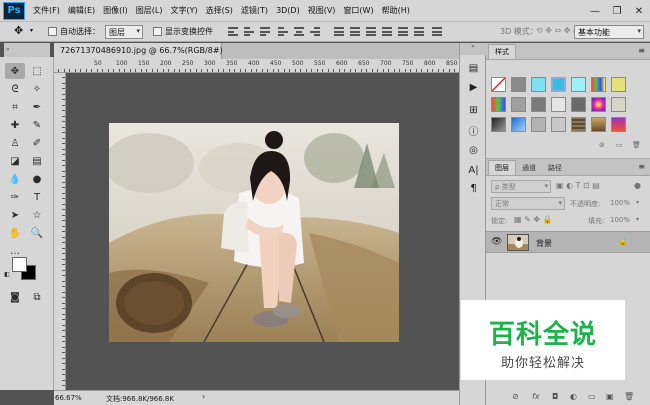 This screenshot has height=405, width=650. What do you see at coordinates (265, 31) in the screenshot?
I see `align-bottom-icon` at bounding box center [265, 31].